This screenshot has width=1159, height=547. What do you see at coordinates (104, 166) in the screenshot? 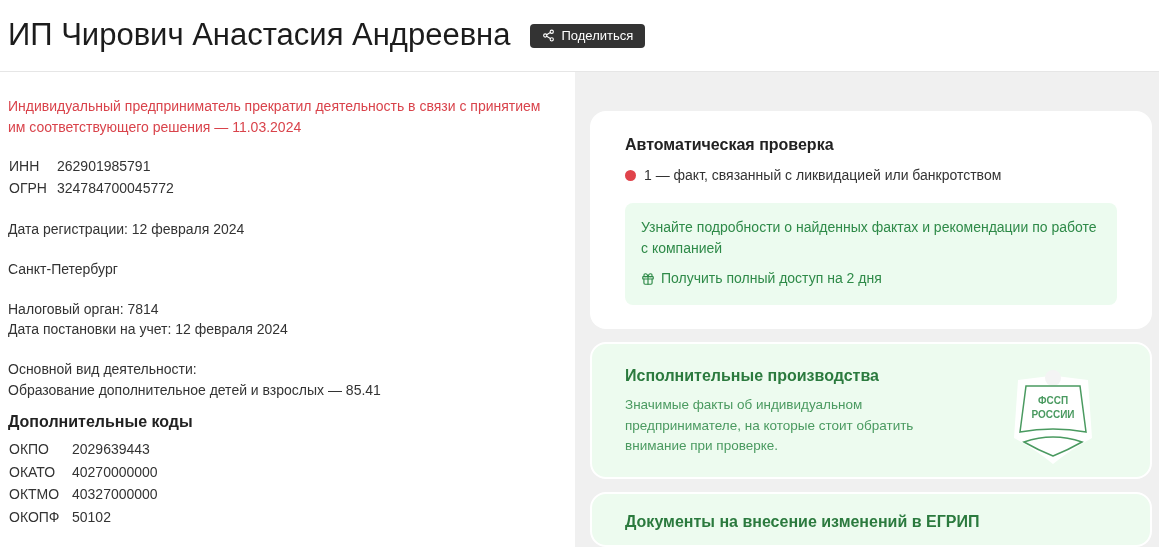
I see `field-value: 262901985791` at bounding box center [104, 166].